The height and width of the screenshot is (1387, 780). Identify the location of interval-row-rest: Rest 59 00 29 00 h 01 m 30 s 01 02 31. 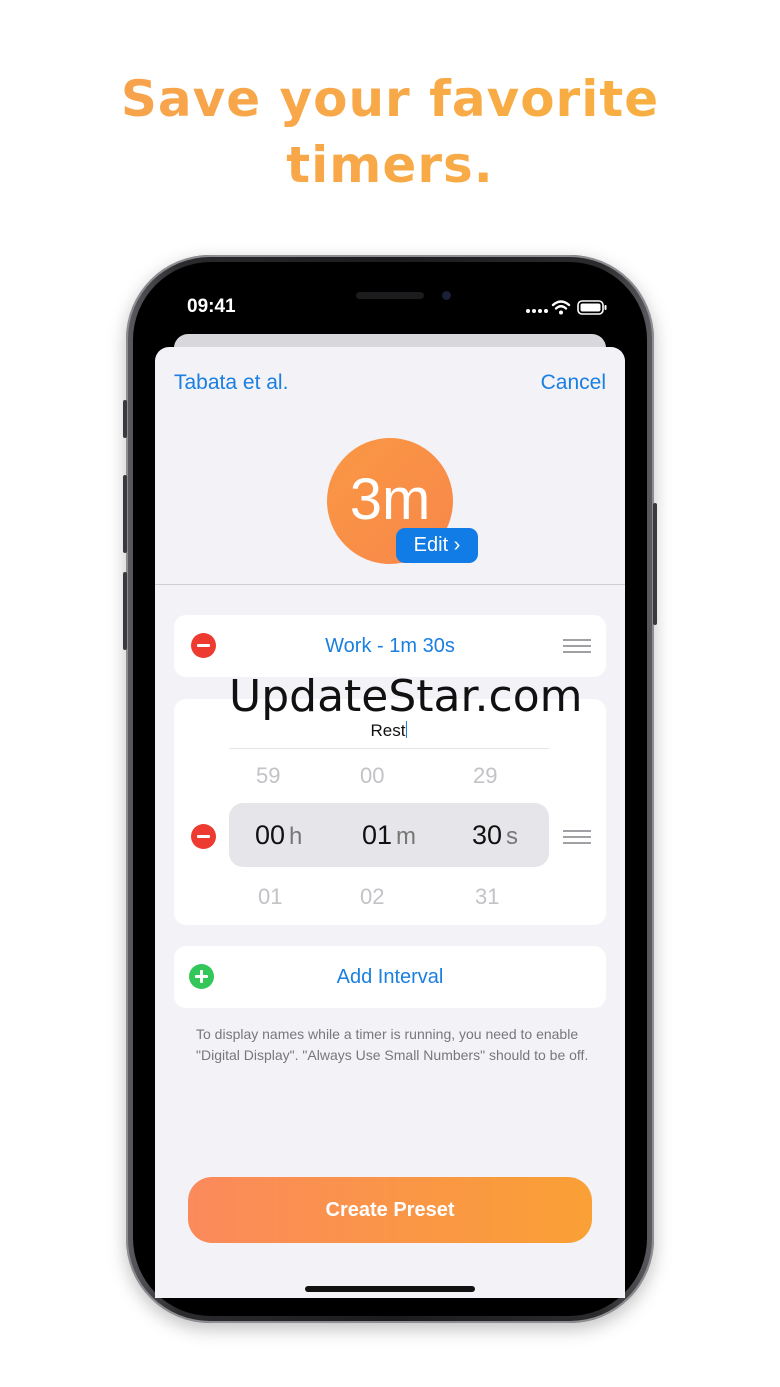
(390, 812).